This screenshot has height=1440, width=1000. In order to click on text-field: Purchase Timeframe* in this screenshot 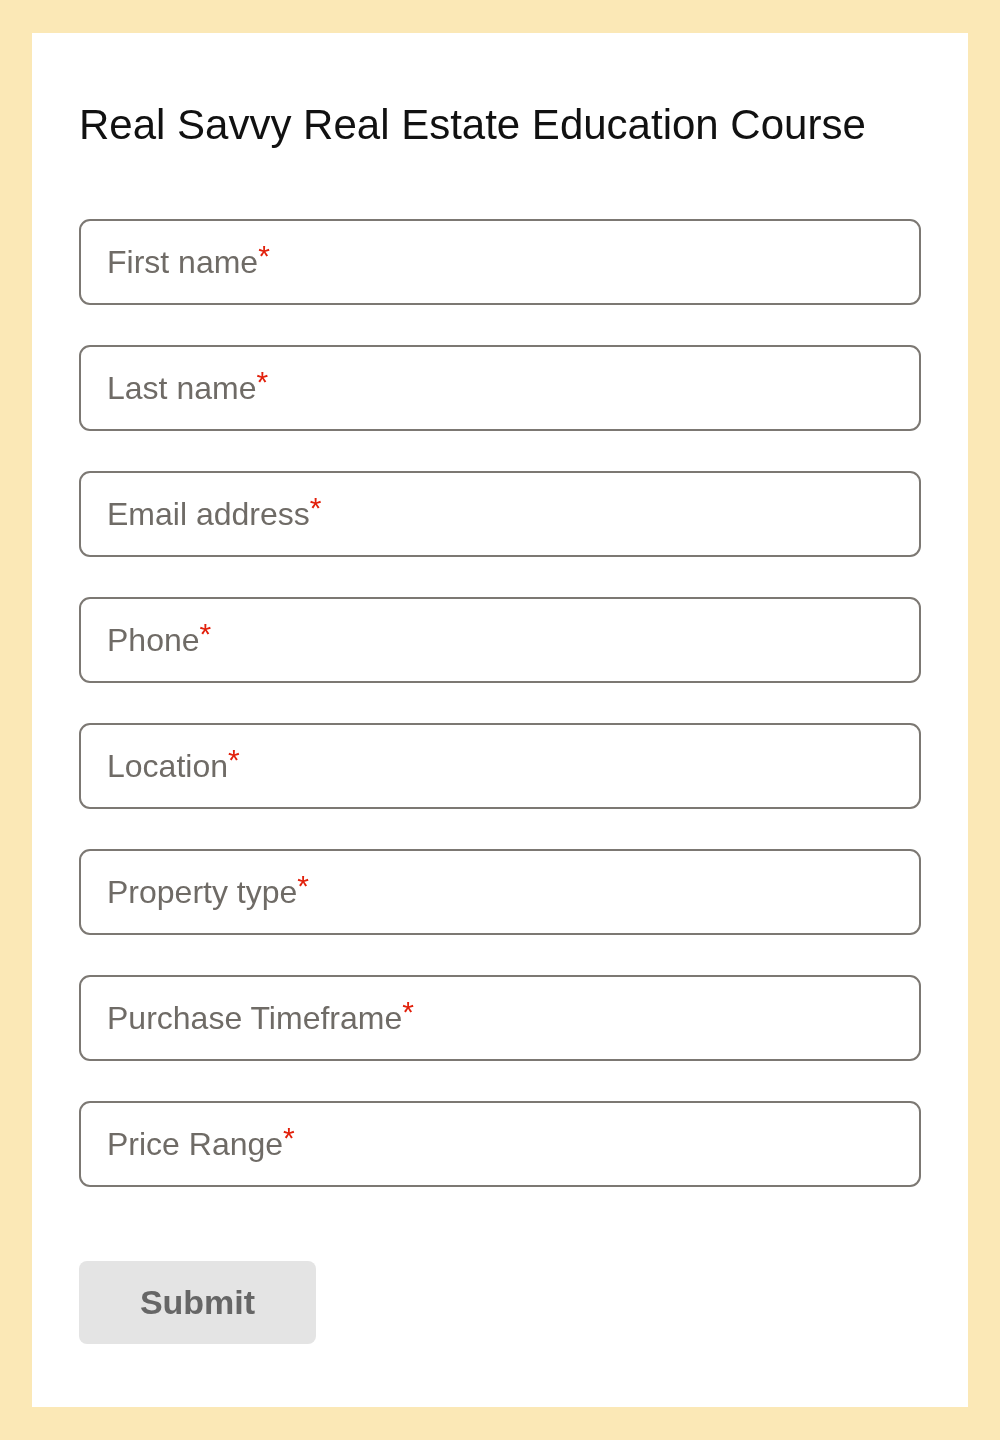, I will do `click(500, 1018)`.